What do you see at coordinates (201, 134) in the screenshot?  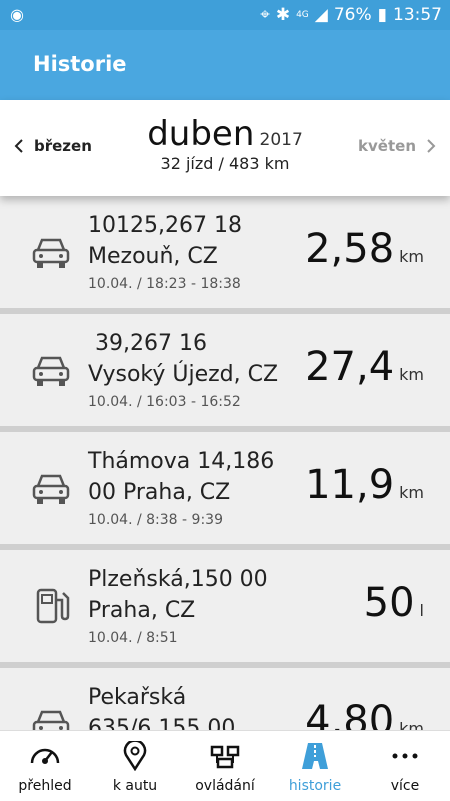 I see `current-month: duben` at bounding box center [201, 134].